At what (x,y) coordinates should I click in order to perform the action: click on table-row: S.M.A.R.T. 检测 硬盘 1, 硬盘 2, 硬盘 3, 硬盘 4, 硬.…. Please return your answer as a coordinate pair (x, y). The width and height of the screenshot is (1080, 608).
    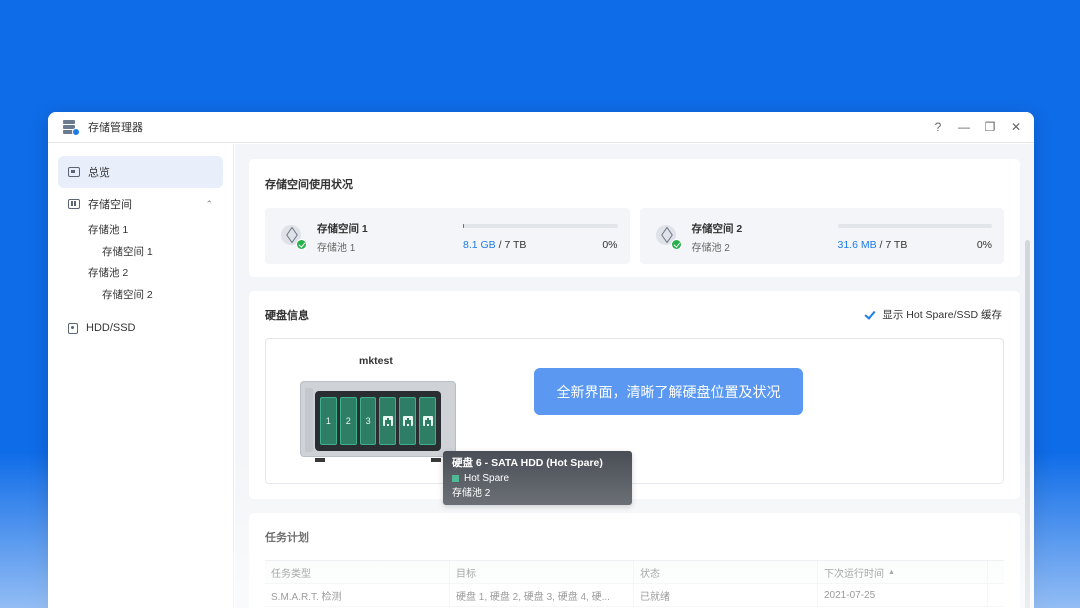
    Looking at the image, I should click on (634, 595).